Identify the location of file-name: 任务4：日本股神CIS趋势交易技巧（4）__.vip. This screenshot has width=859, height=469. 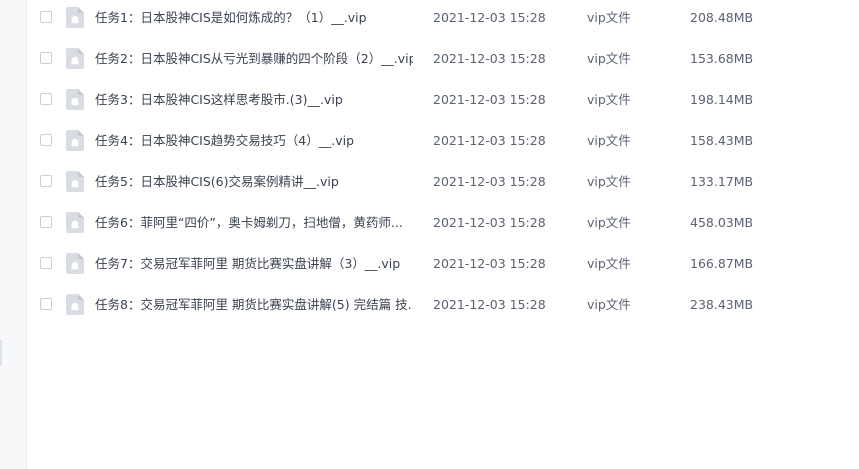
(254, 141).